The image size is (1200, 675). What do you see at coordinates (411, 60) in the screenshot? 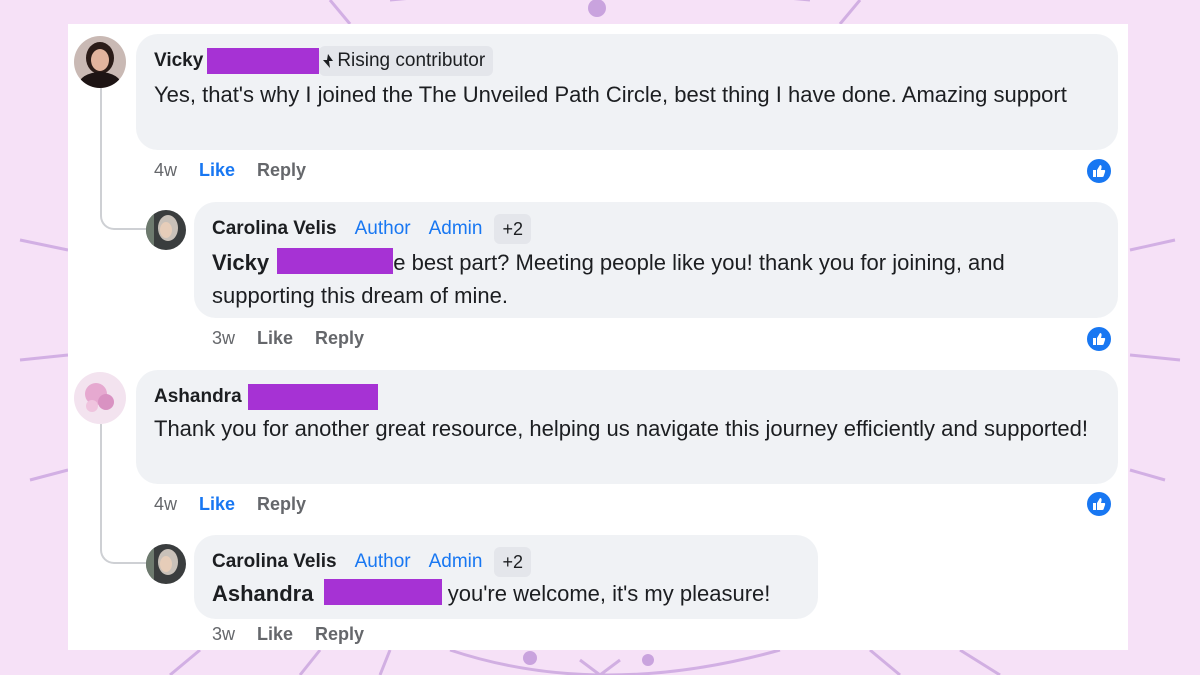
I see `badge-label: Rising contributor` at bounding box center [411, 60].